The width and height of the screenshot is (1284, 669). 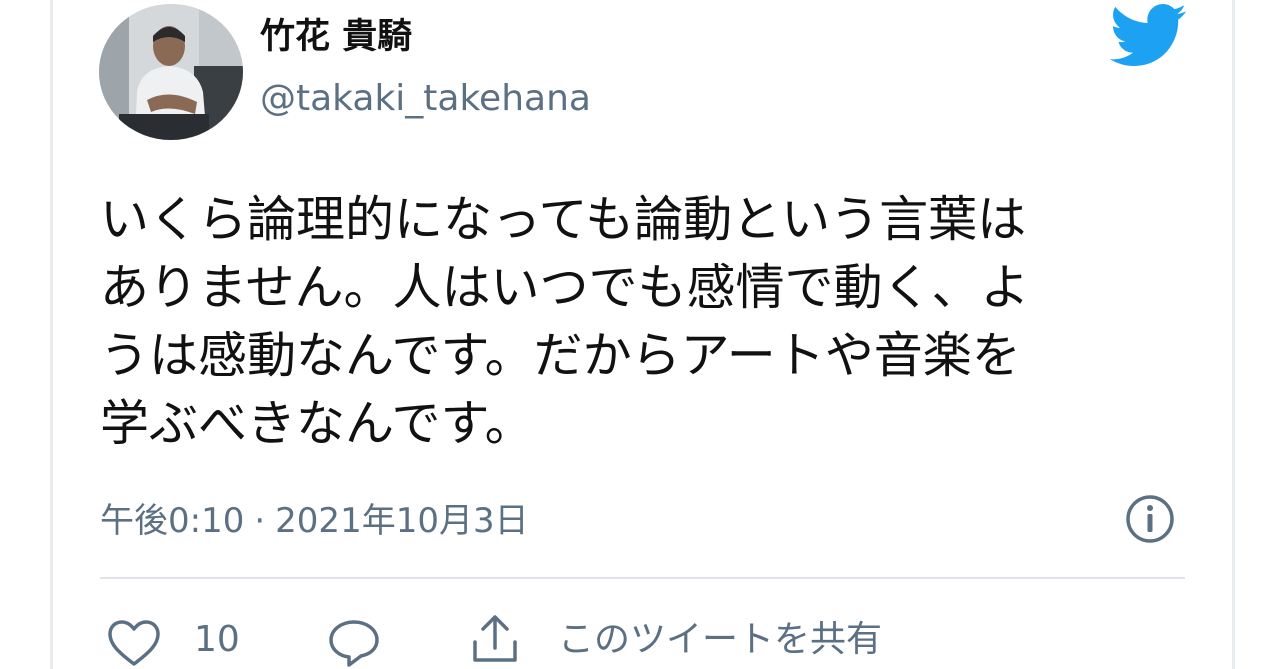 I want to click on twitter-bird-icon, so click(x=1148, y=35).